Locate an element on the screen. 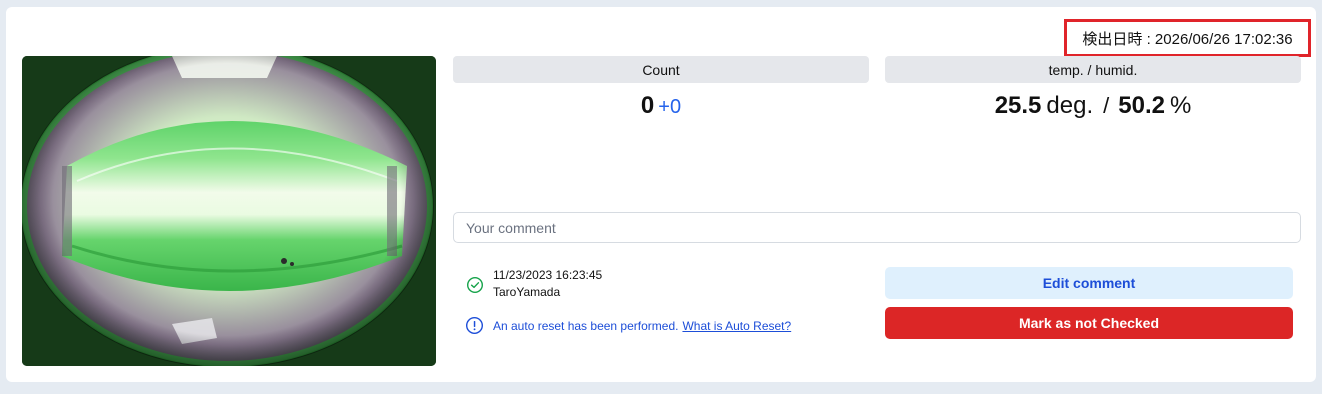 This screenshot has height=394, width=1322. count-header: Count is located at coordinates (661, 69).